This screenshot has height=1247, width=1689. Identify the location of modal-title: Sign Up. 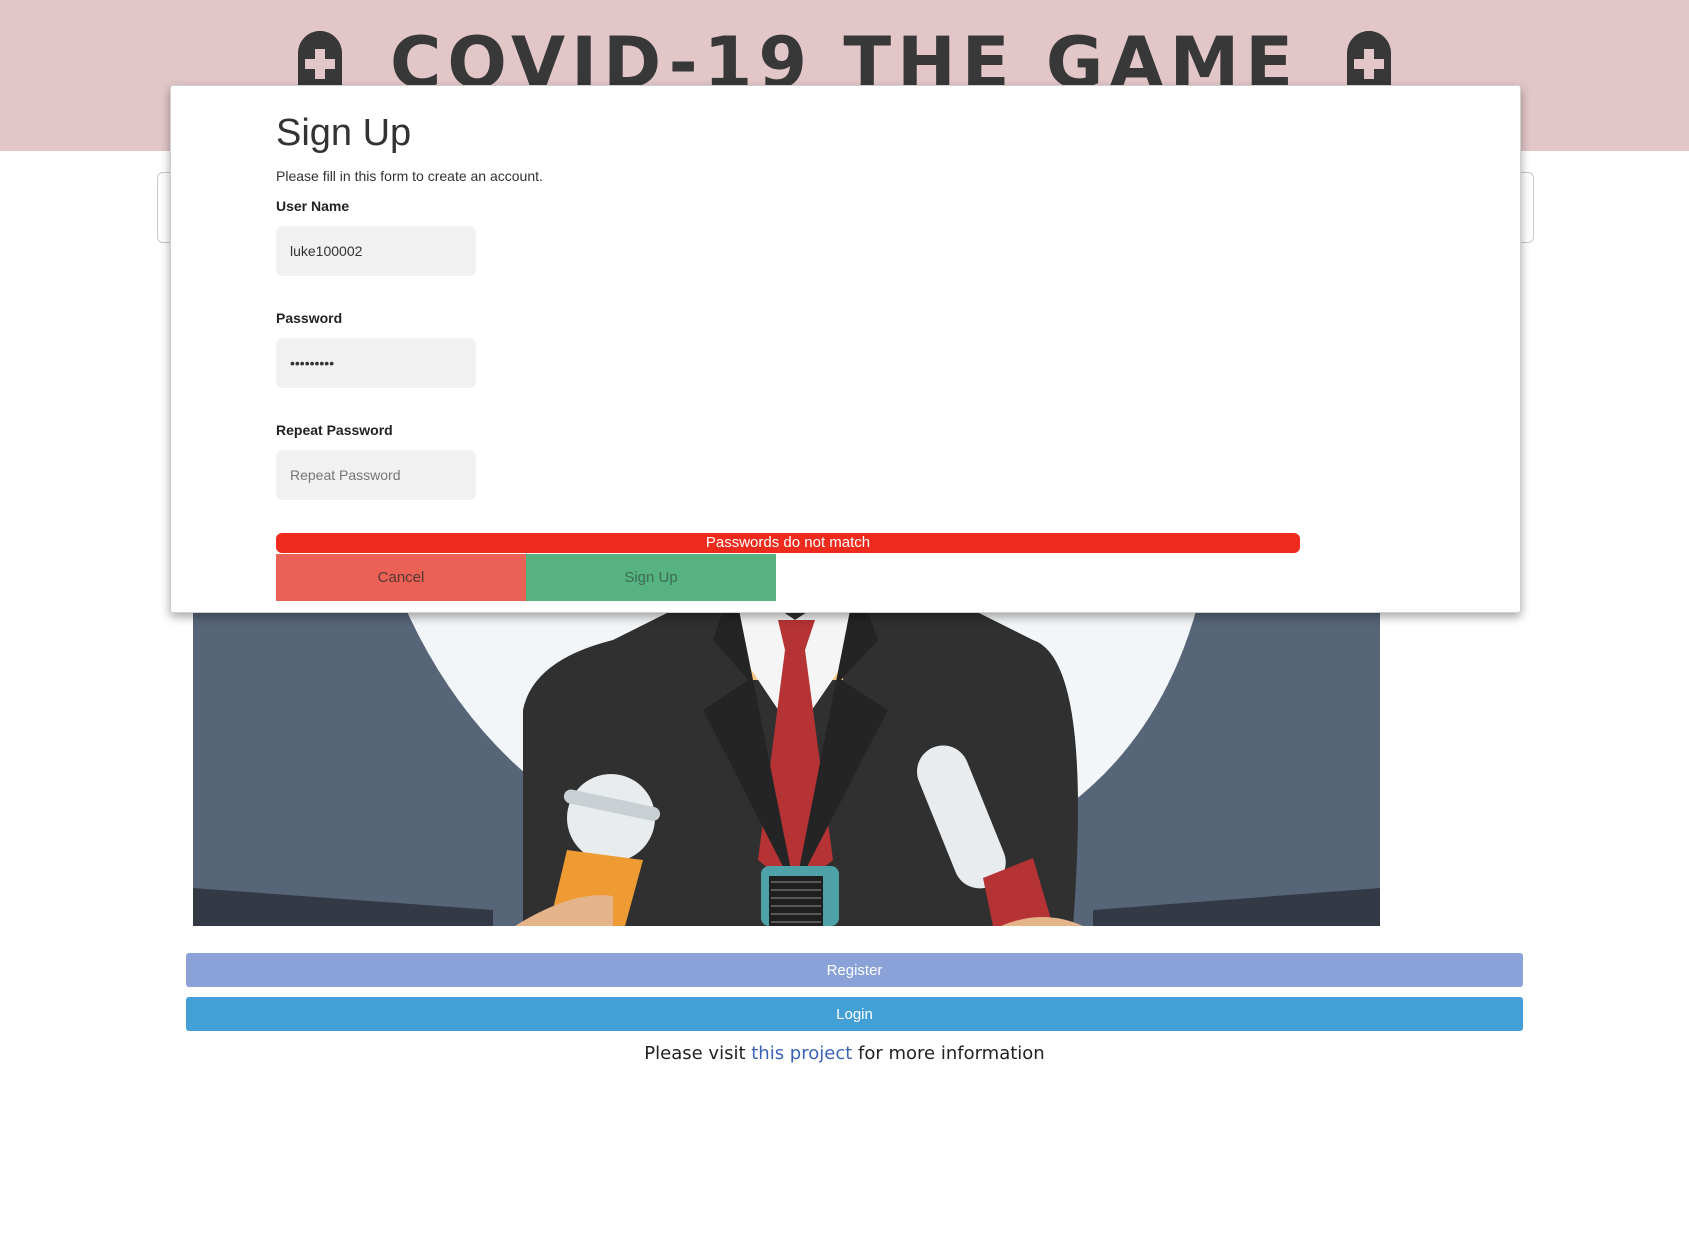
(344, 133).